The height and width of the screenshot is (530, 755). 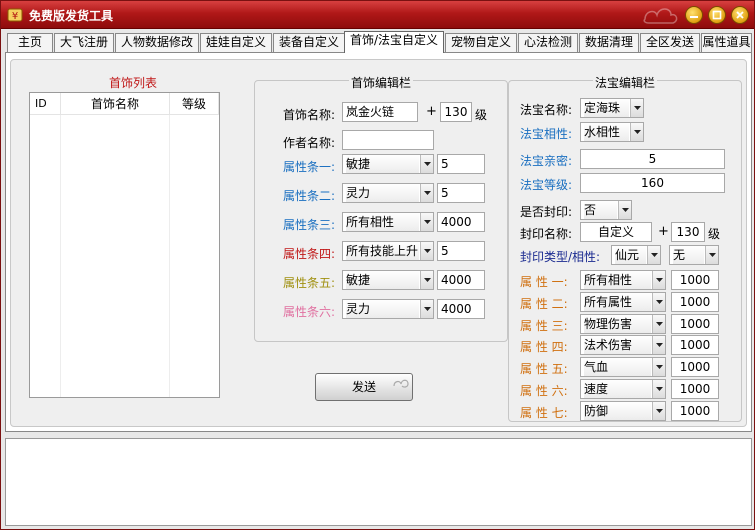 I want to click on seal-type-label: 封印类型/相性:, so click(x=560, y=257).